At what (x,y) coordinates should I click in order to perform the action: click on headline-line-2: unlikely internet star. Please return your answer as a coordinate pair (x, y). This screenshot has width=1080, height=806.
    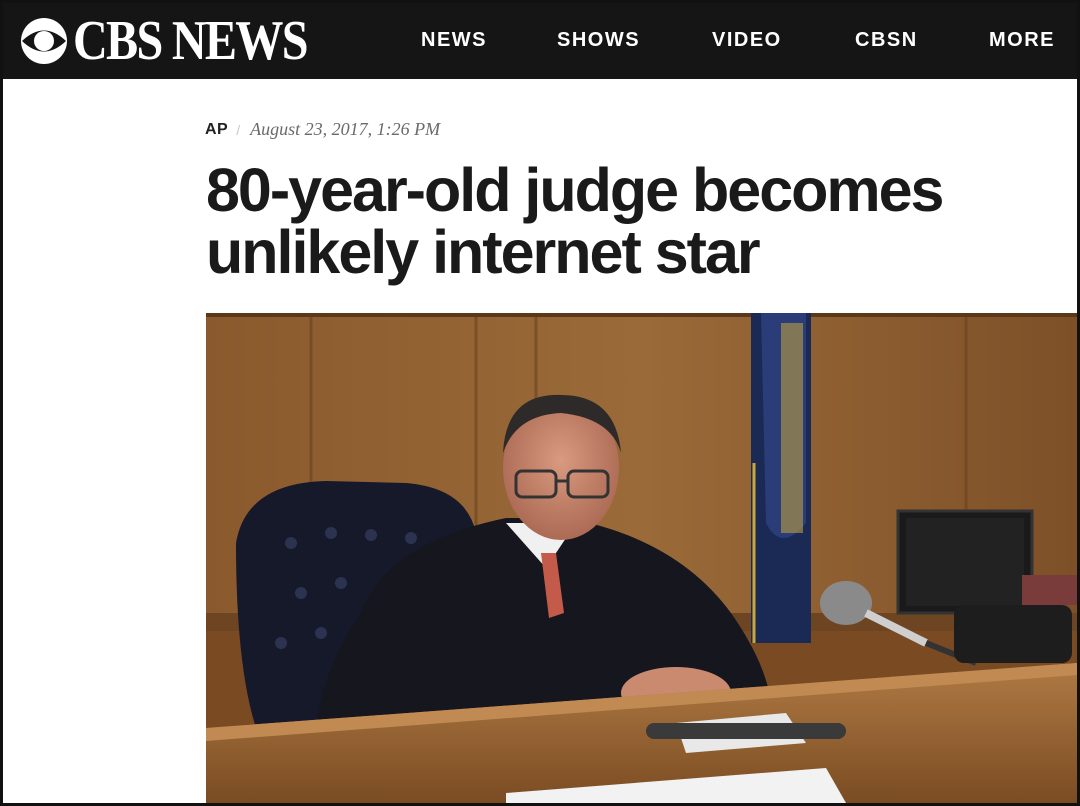
    Looking at the image, I should click on (483, 252).